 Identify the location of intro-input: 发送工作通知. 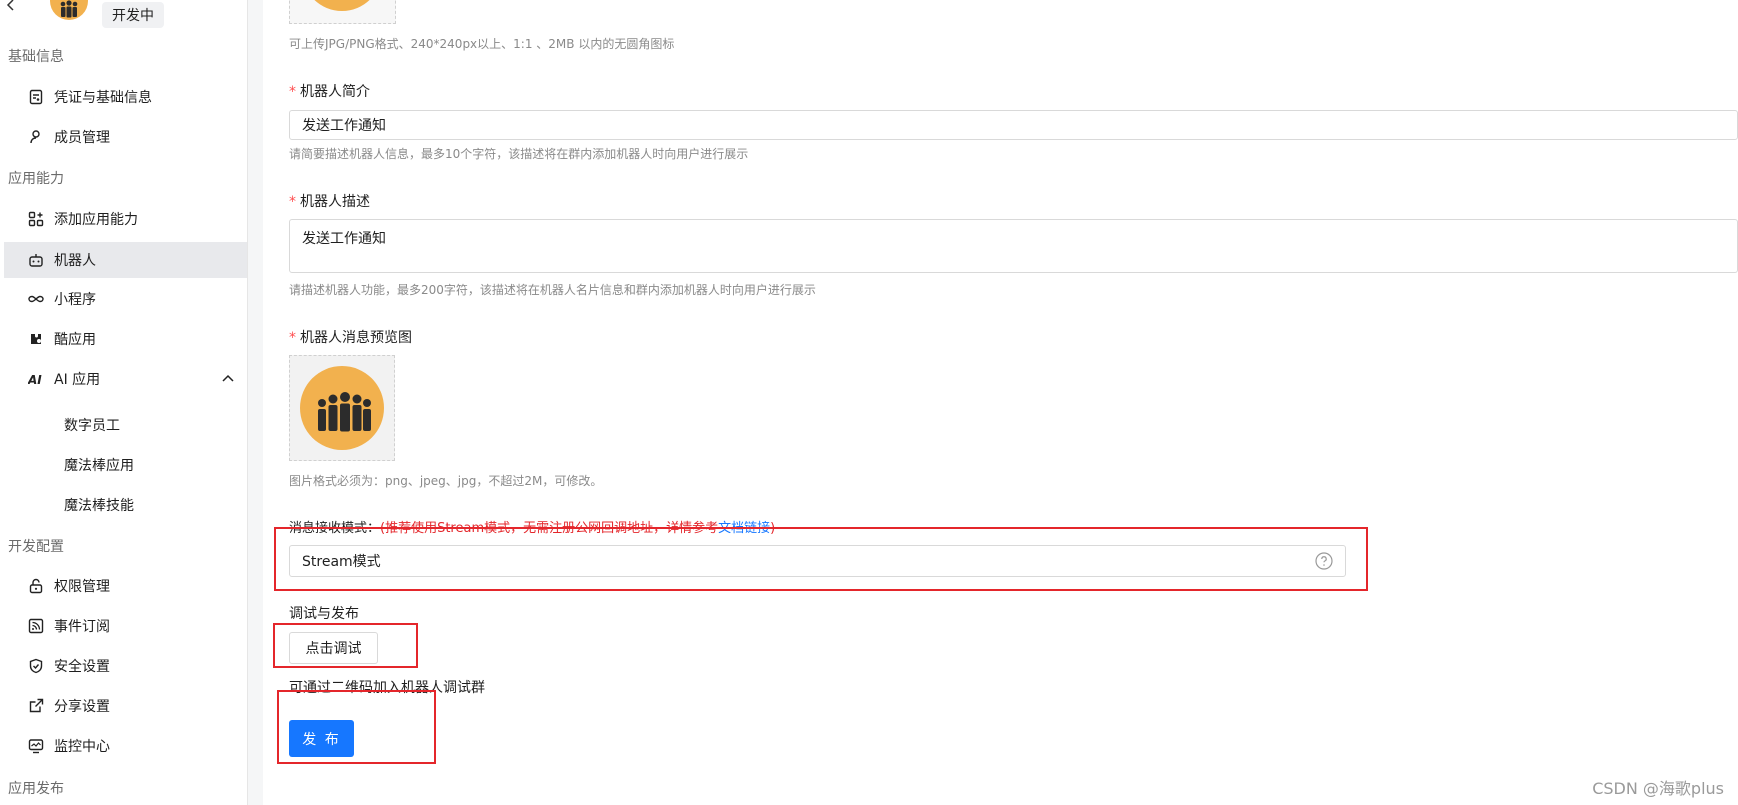
(1013, 125).